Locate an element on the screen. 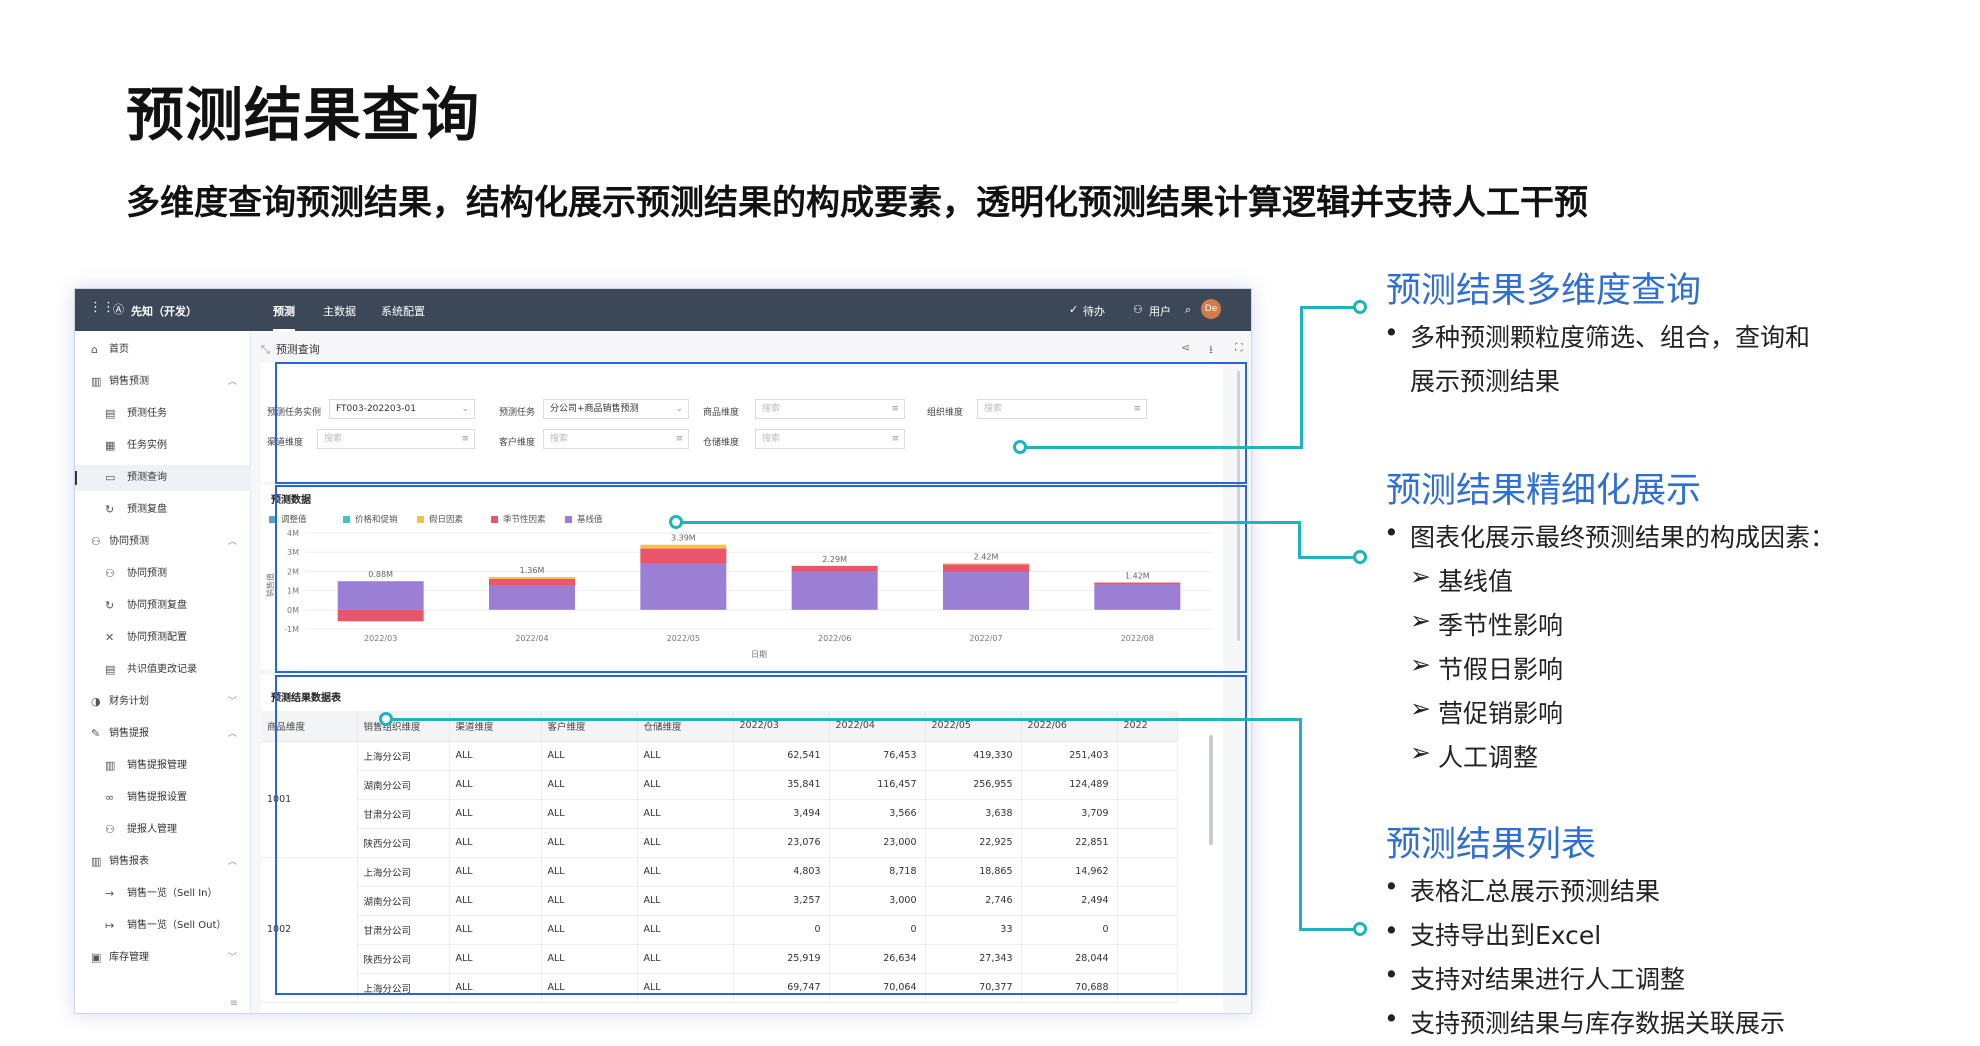  sidebar-item: ↻ 协同预测复盘 is located at coordinates (163, 606).